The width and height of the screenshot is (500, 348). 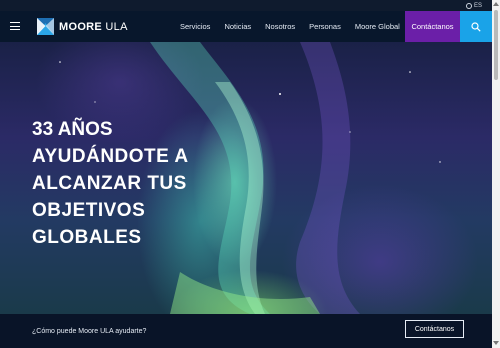 What do you see at coordinates (496, 343) in the screenshot?
I see `scroll-down-arrow-icon` at bounding box center [496, 343].